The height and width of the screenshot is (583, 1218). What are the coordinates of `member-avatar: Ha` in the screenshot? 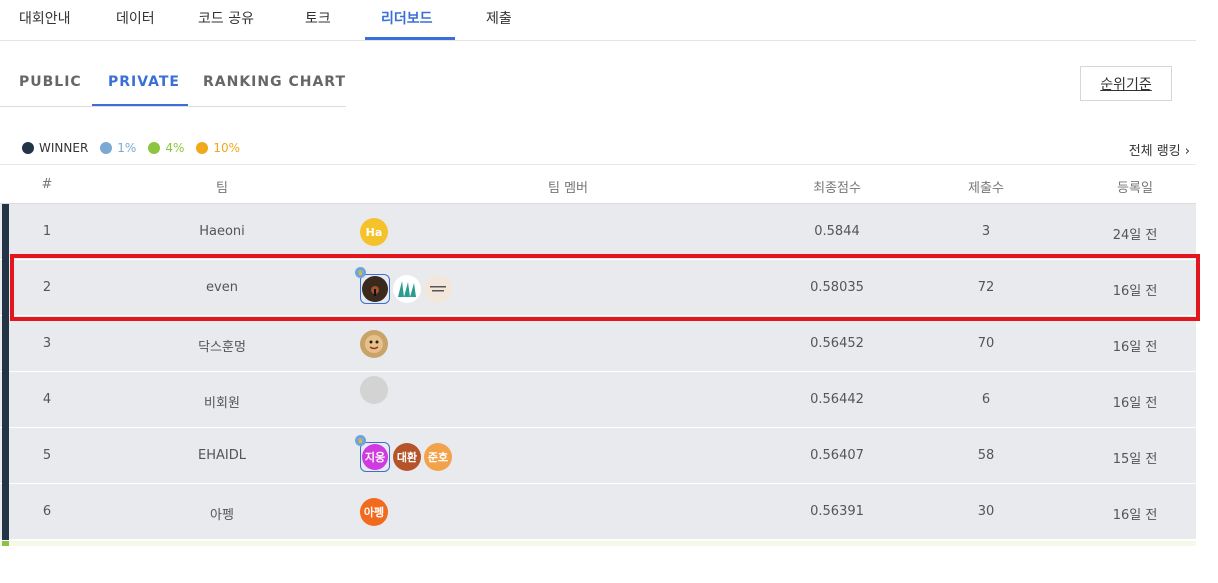 It's located at (374, 232).